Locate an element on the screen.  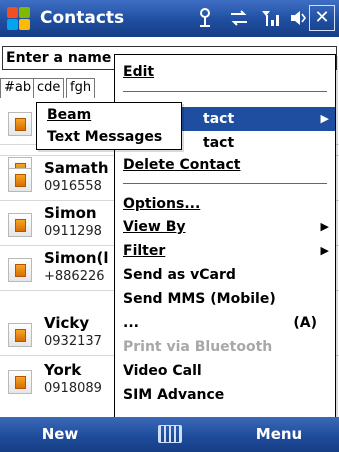
menu-item-label: Edit is located at coordinates (139, 72).